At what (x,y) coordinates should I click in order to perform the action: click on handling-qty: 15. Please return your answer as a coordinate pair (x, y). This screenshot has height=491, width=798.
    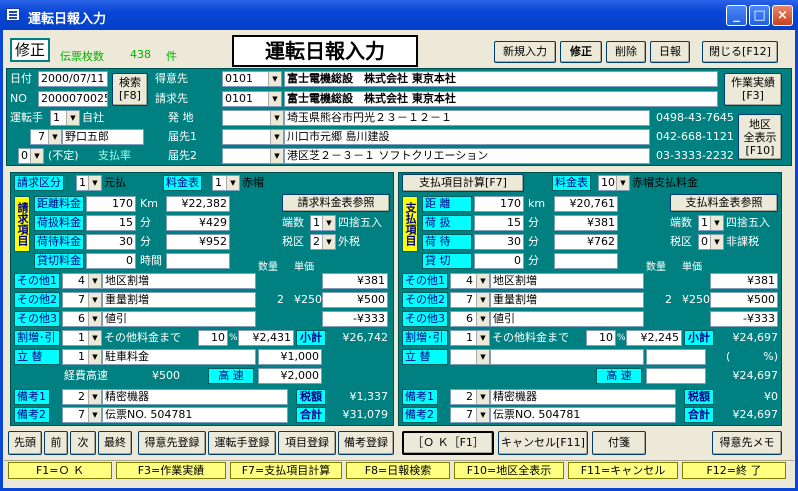
    Looking at the image, I should click on (111, 223).